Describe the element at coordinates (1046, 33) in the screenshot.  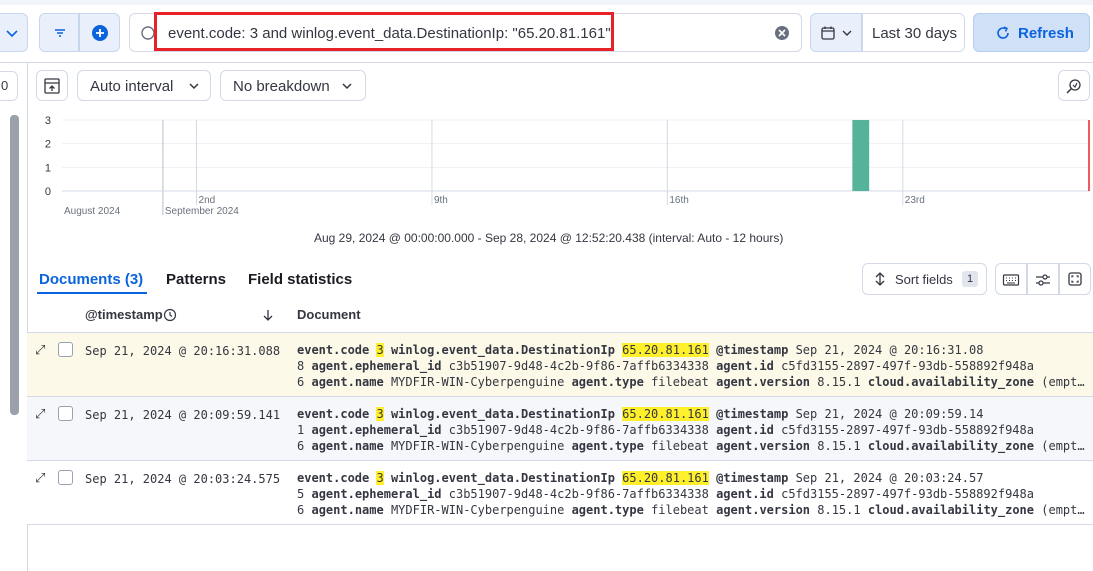
I see `refresh-label: Refresh` at that location.